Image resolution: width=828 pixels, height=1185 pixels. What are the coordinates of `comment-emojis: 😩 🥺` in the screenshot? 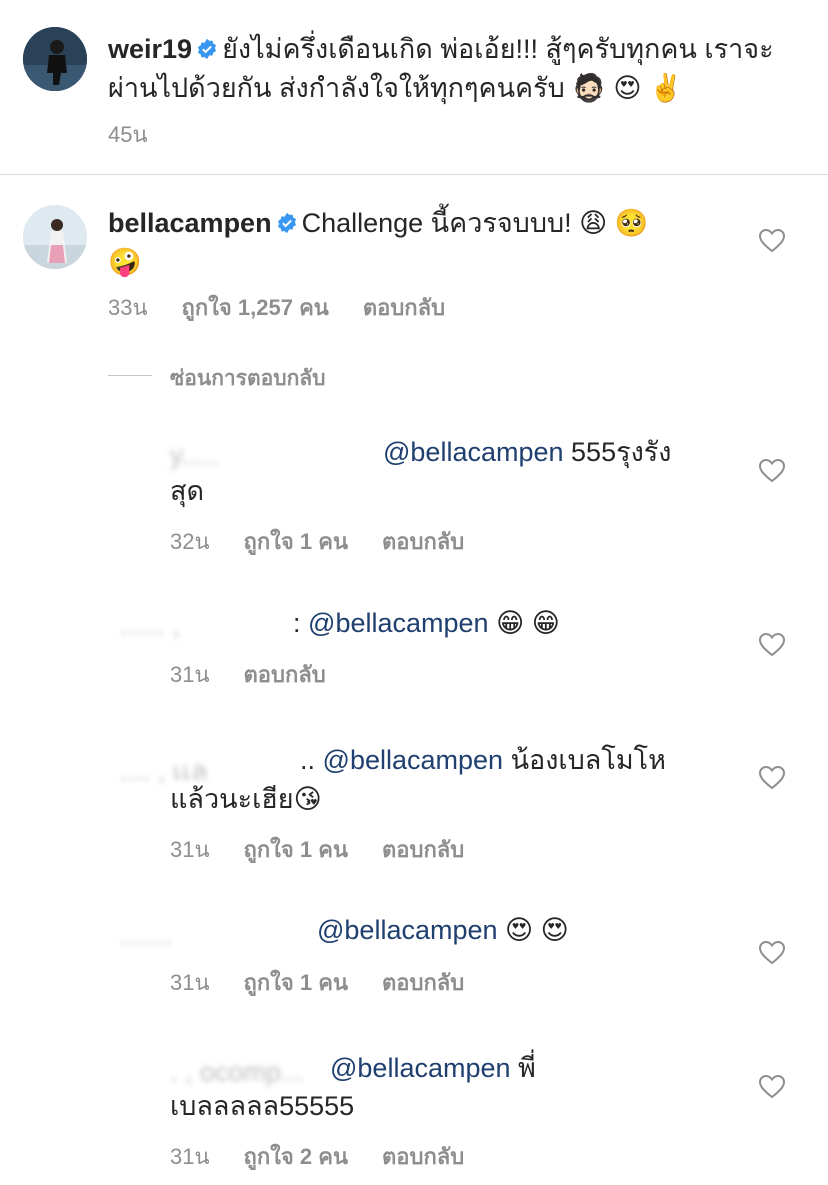 It's located at (614, 223).